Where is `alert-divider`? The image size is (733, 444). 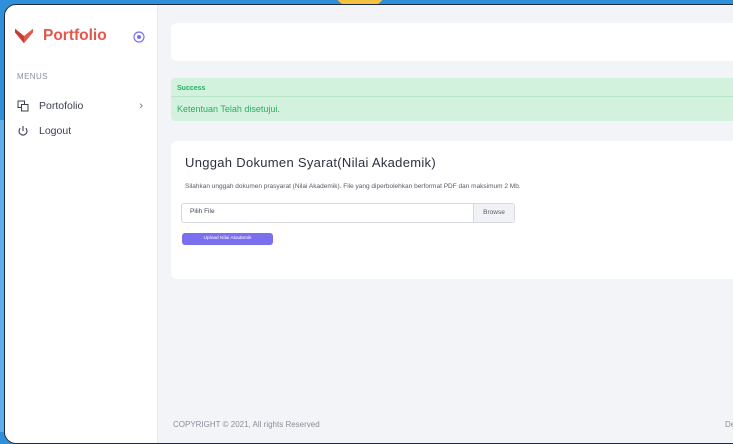 alert-divider is located at coordinates (452, 96).